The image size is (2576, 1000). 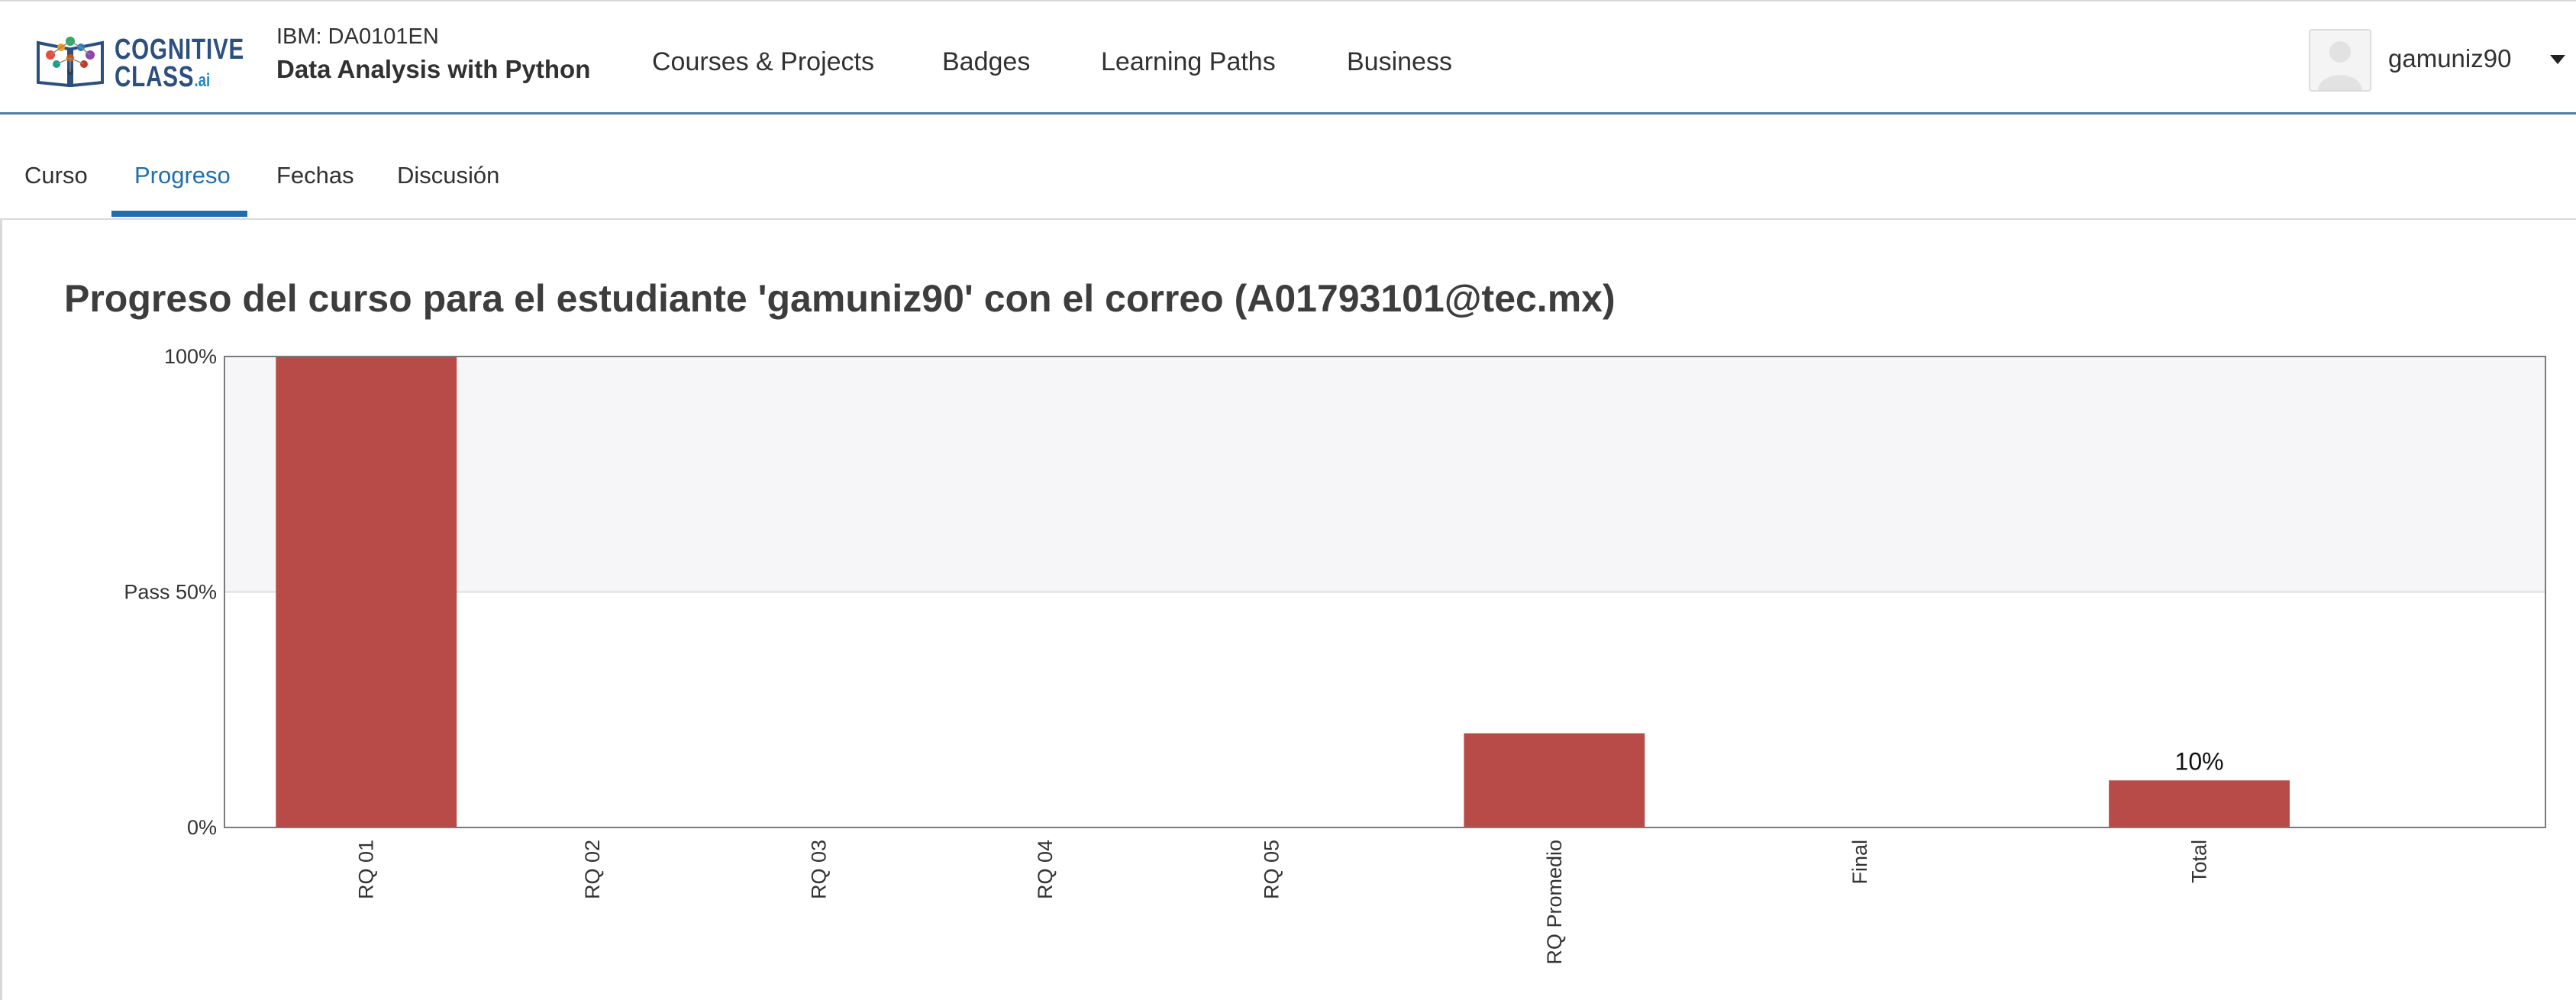 What do you see at coordinates (190, 357) in the screenshot?
I see `y-tick-label: 100%` at bounding box center [190, 357].